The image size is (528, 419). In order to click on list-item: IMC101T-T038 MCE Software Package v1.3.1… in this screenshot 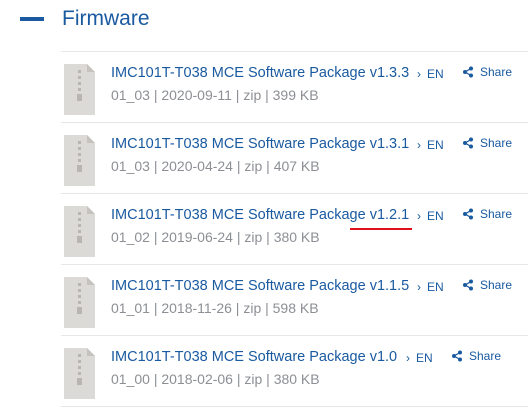, I will do `click(294, 157)`.